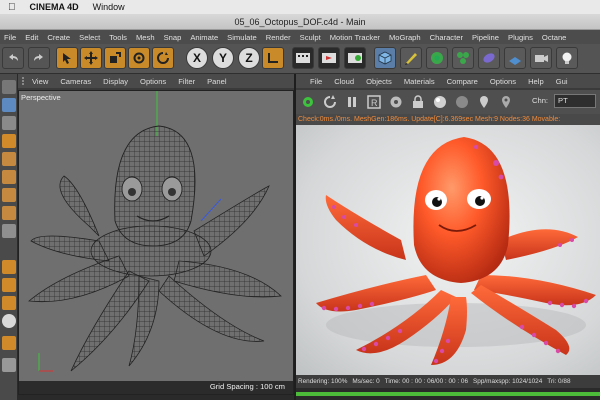 This screenshot has width=600, height=400. What do you see at coordinates (310, 37) in the screenshot?
I see `menu-sculpt: Sculpt` at bounding box center [310, 37].